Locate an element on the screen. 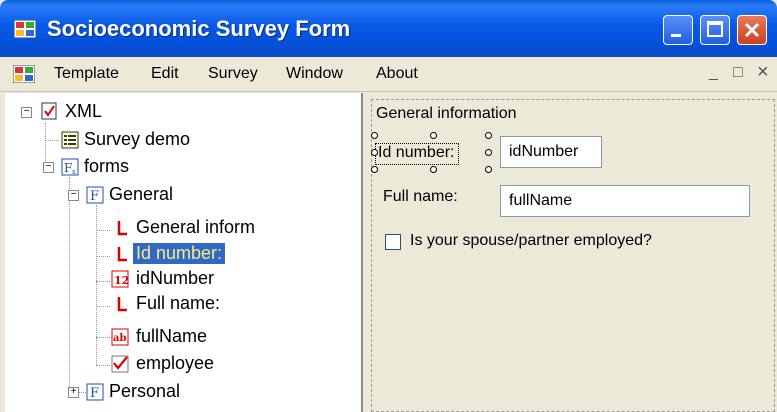  spouse-employed-label: Is your spouse/partner employed? is located at coordinates (531, 241).